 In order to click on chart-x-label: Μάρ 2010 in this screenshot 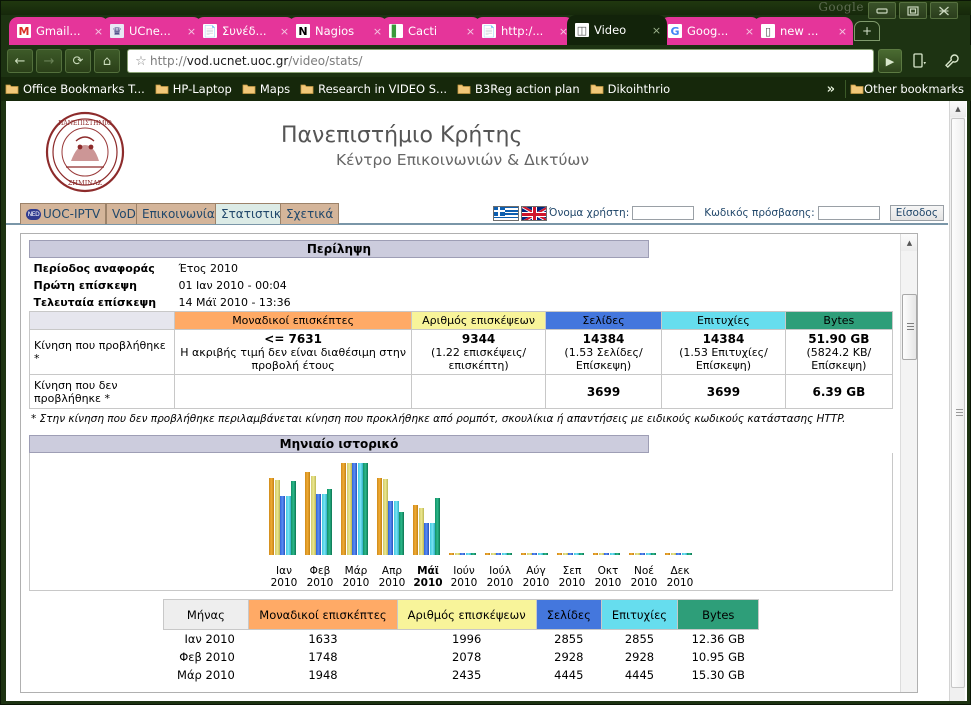, I will do `click(356, 577)`.